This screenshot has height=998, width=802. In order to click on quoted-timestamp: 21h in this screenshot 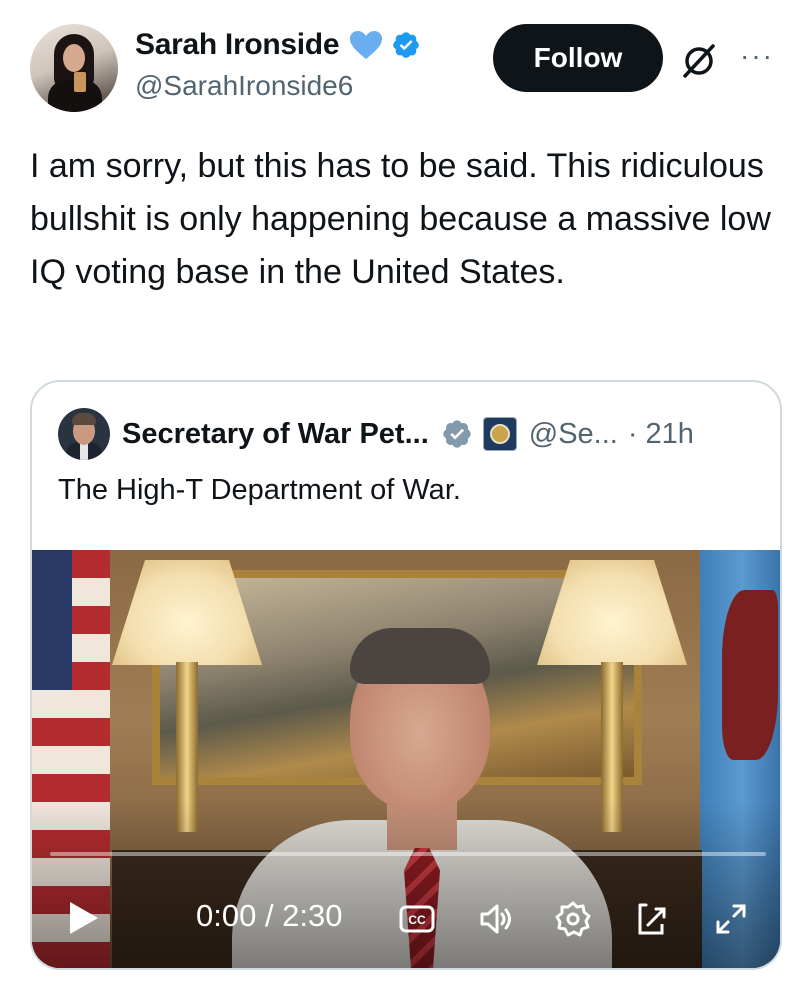, I will do `click(670, 434)`.